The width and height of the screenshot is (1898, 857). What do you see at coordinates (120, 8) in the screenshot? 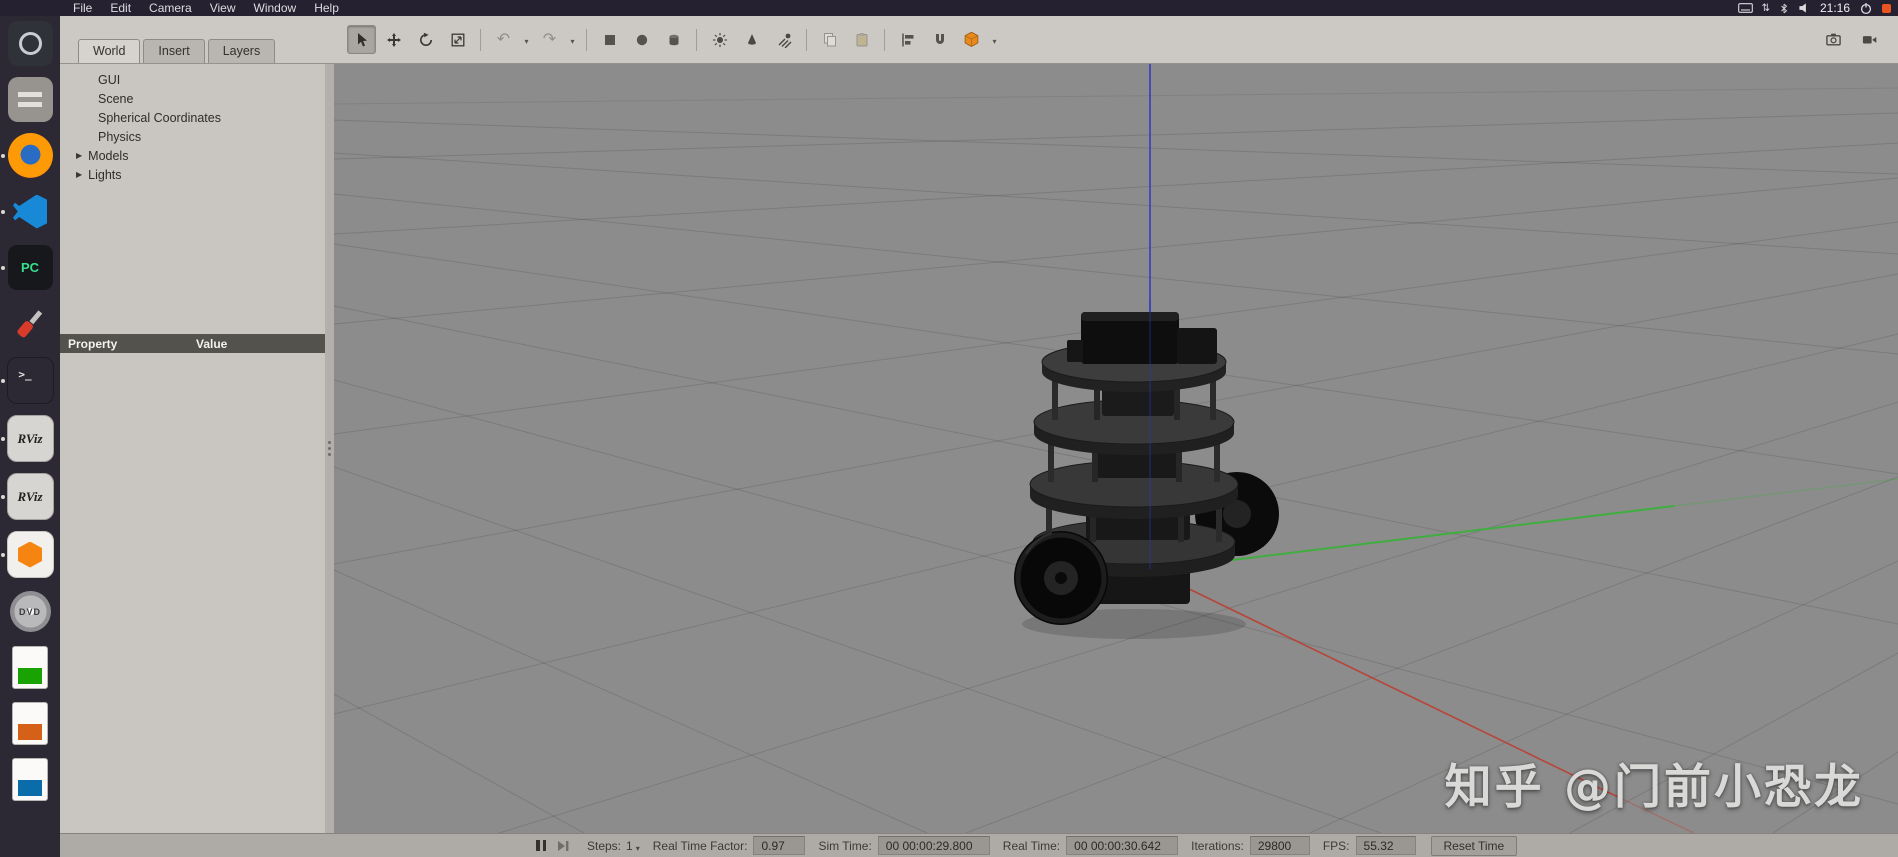
I see `menu-edit: Edit` at bounding box center [120, 8].